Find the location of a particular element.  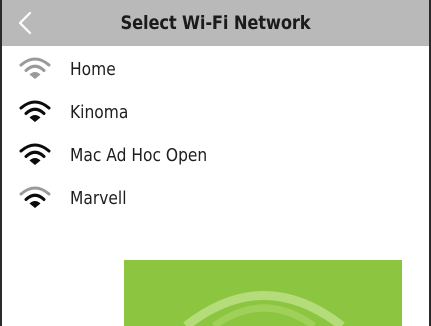

scanning-indicator is located at coordinates (263, 293).